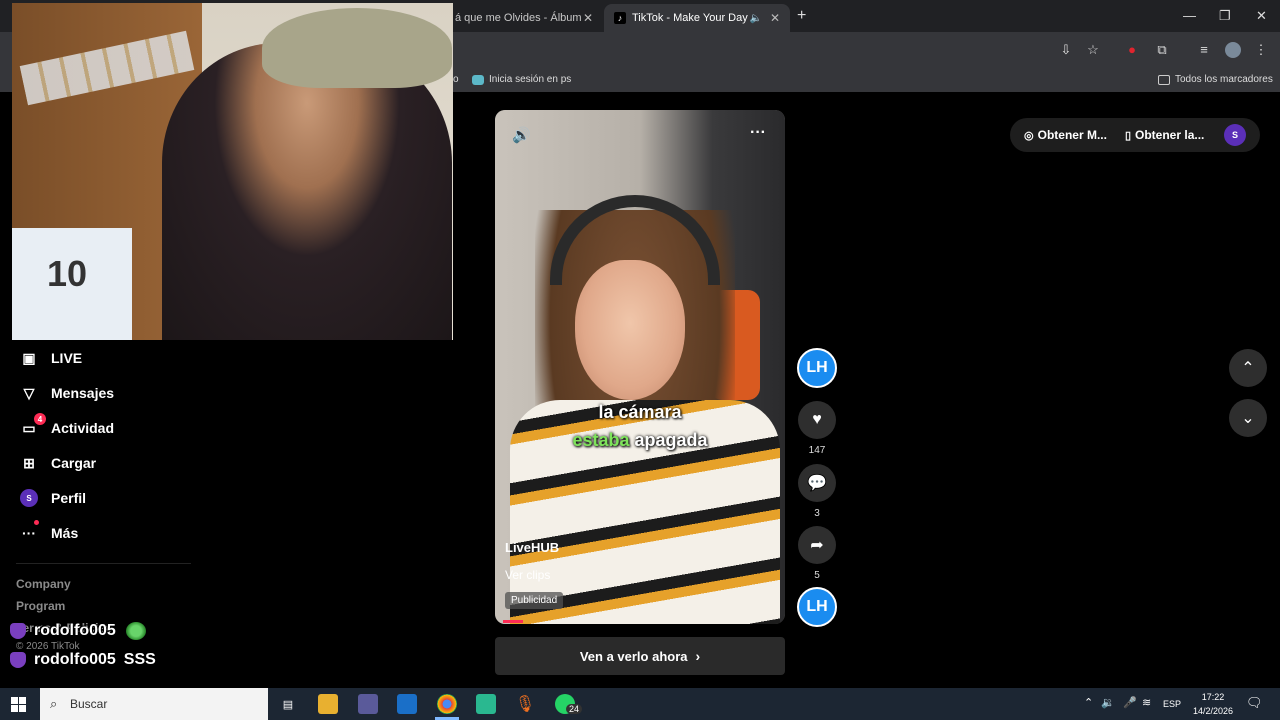 The width and height of the screenshot is (1280, 720). Describe the element at coordinates (640, 412) in the screenshot. I see `video-caption-line1: la cámara` at that location.